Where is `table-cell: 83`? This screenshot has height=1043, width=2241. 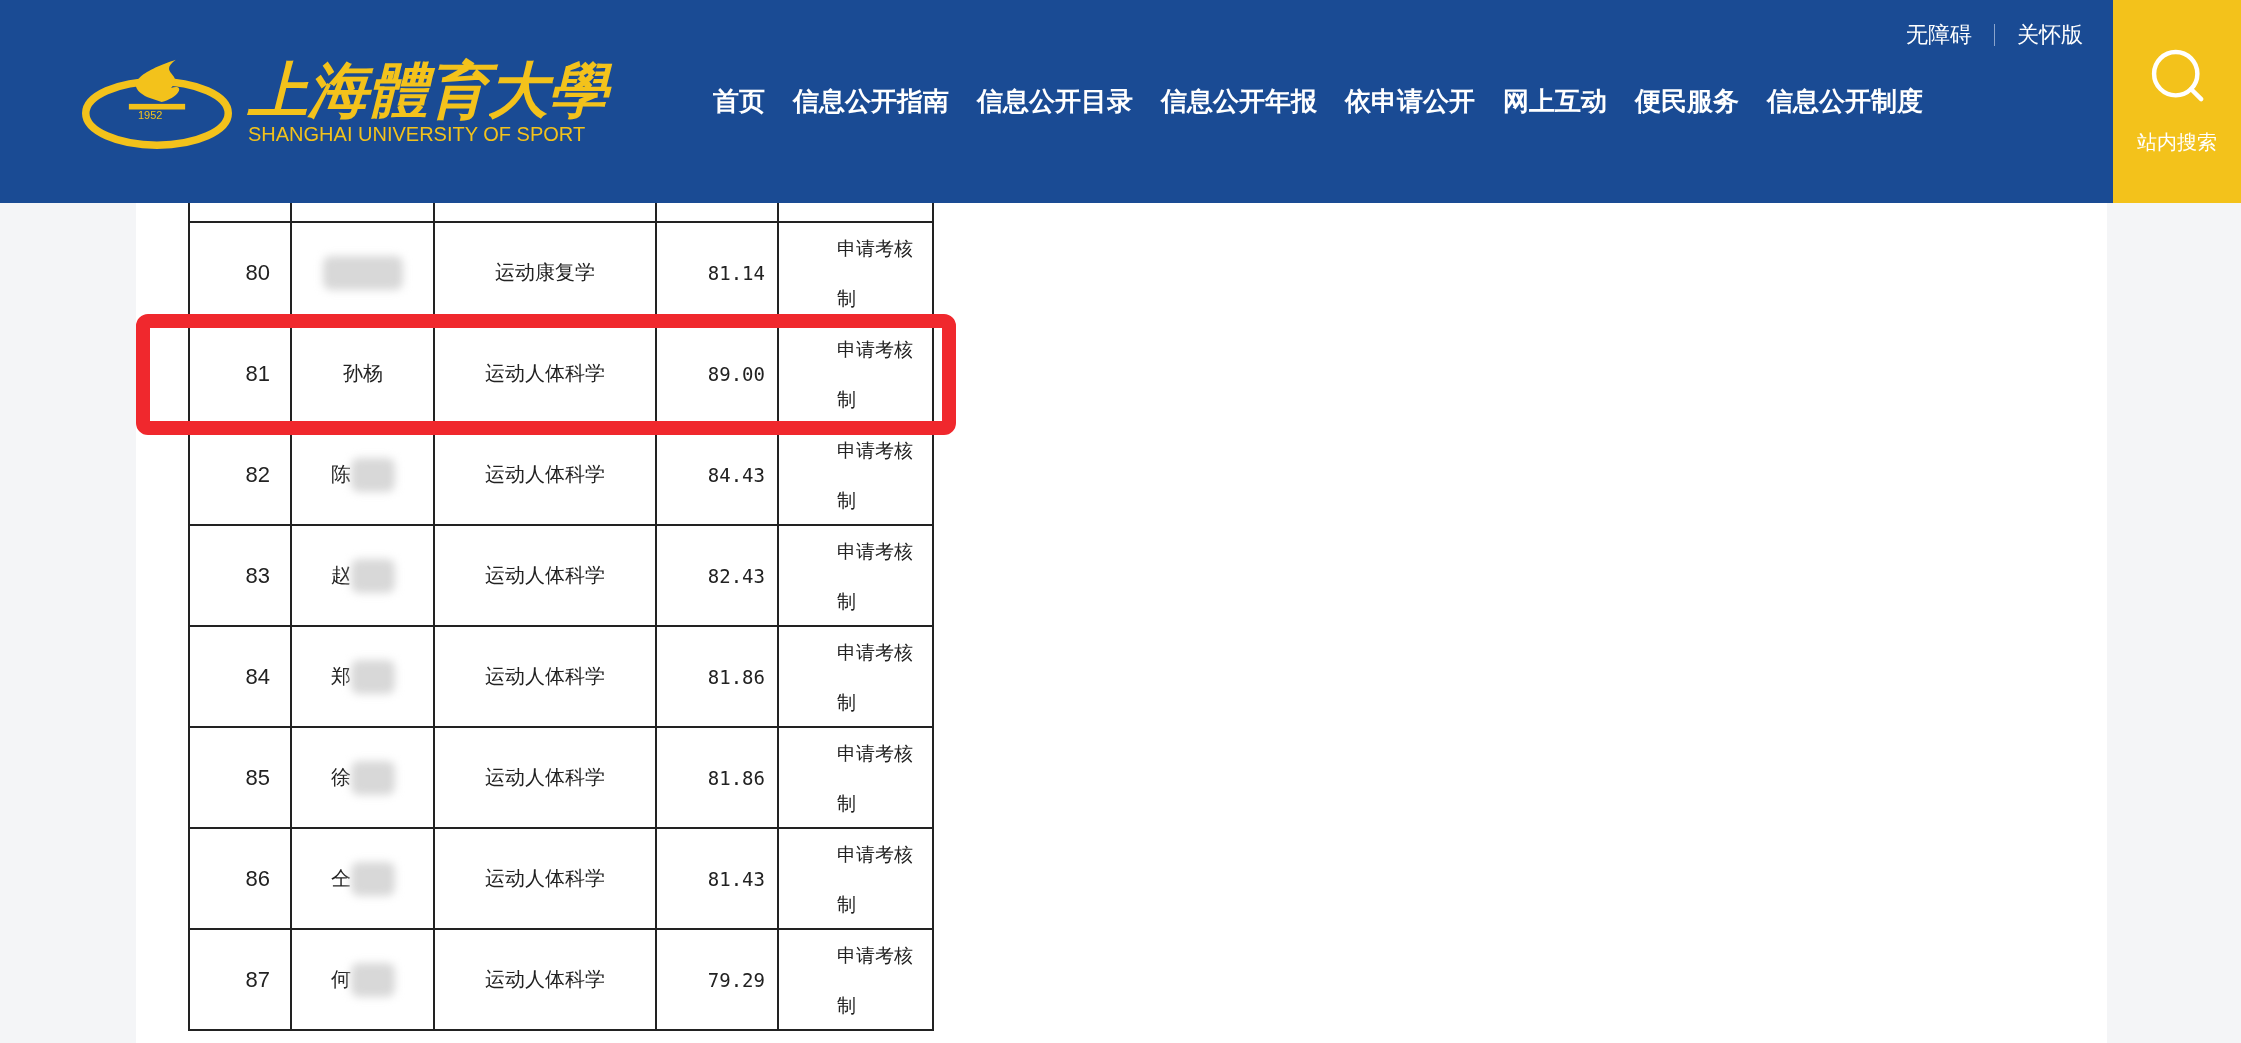
table-cell: 83 is located at coordinates (257, 575).